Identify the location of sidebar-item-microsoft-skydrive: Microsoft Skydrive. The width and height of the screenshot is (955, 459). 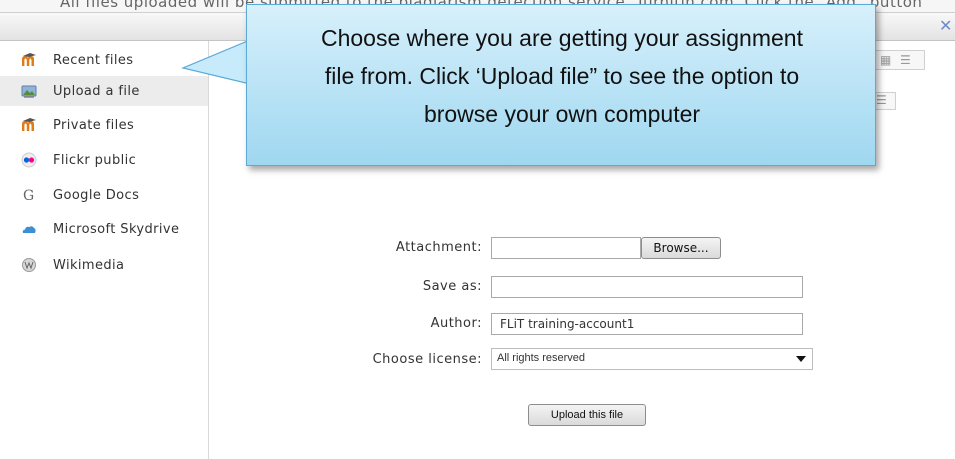
(104, 229).